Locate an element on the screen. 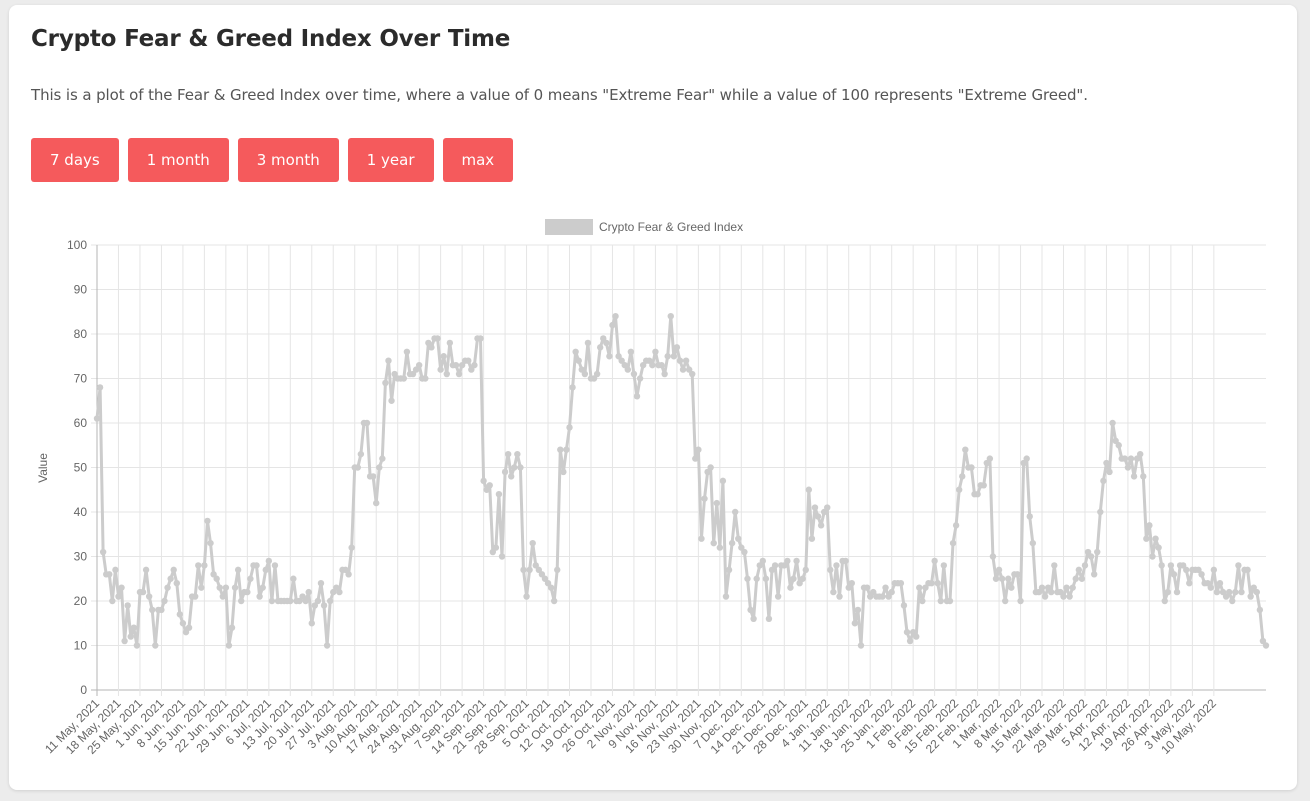 This screenshot has width=1310, height=801. legend-label: Crypto Fear & Greed Index is located at coordinates (671, 227).